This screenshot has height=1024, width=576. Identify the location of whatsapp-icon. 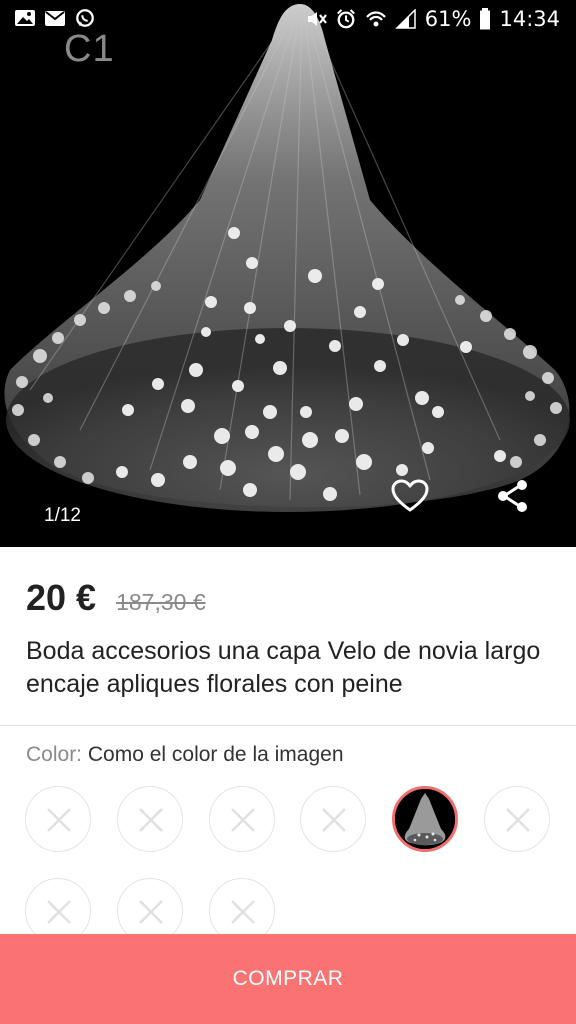
(85, 18).